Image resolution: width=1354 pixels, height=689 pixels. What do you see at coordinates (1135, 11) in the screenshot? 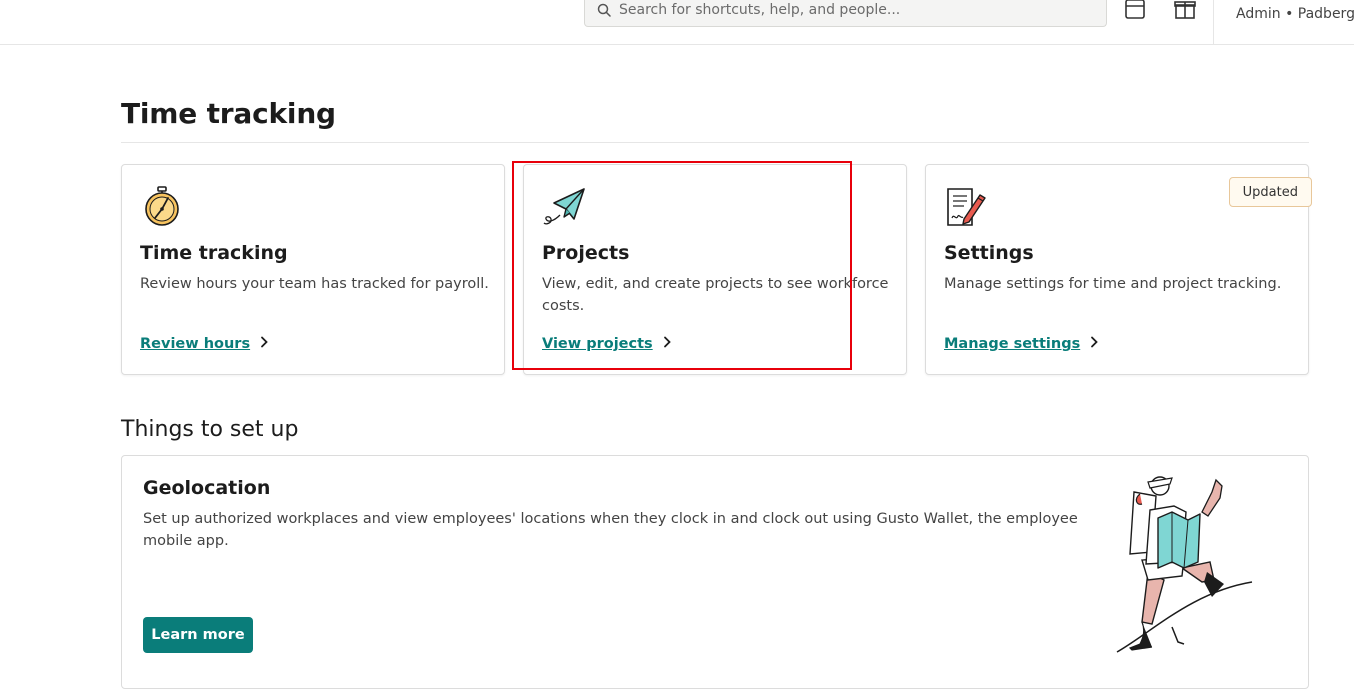
I see `calendar-icon` at bounding box center [1135, 11].